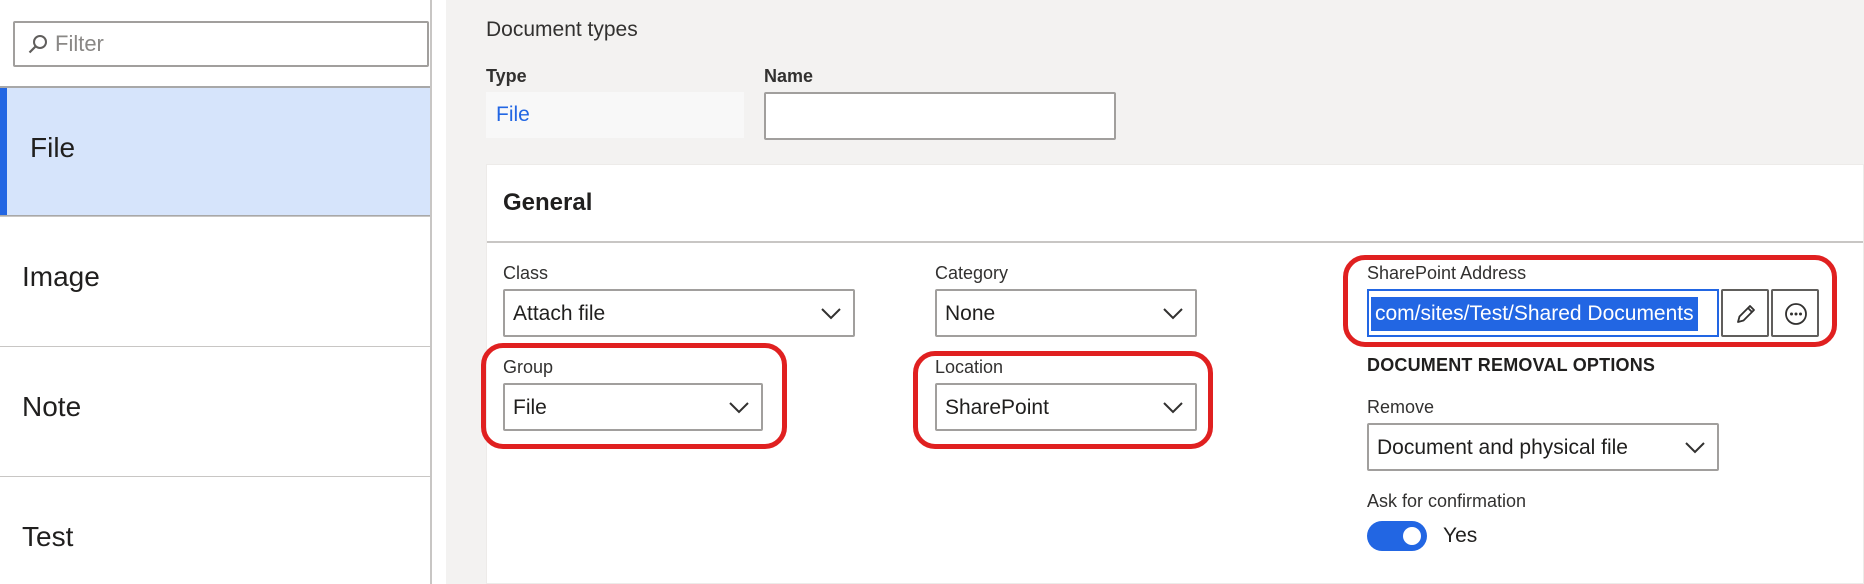 This screenshot has width=1864, height=584. Describe the element at coordinates (52, 406) in the screenshot. I see `nav-item-label: Note` at that location.